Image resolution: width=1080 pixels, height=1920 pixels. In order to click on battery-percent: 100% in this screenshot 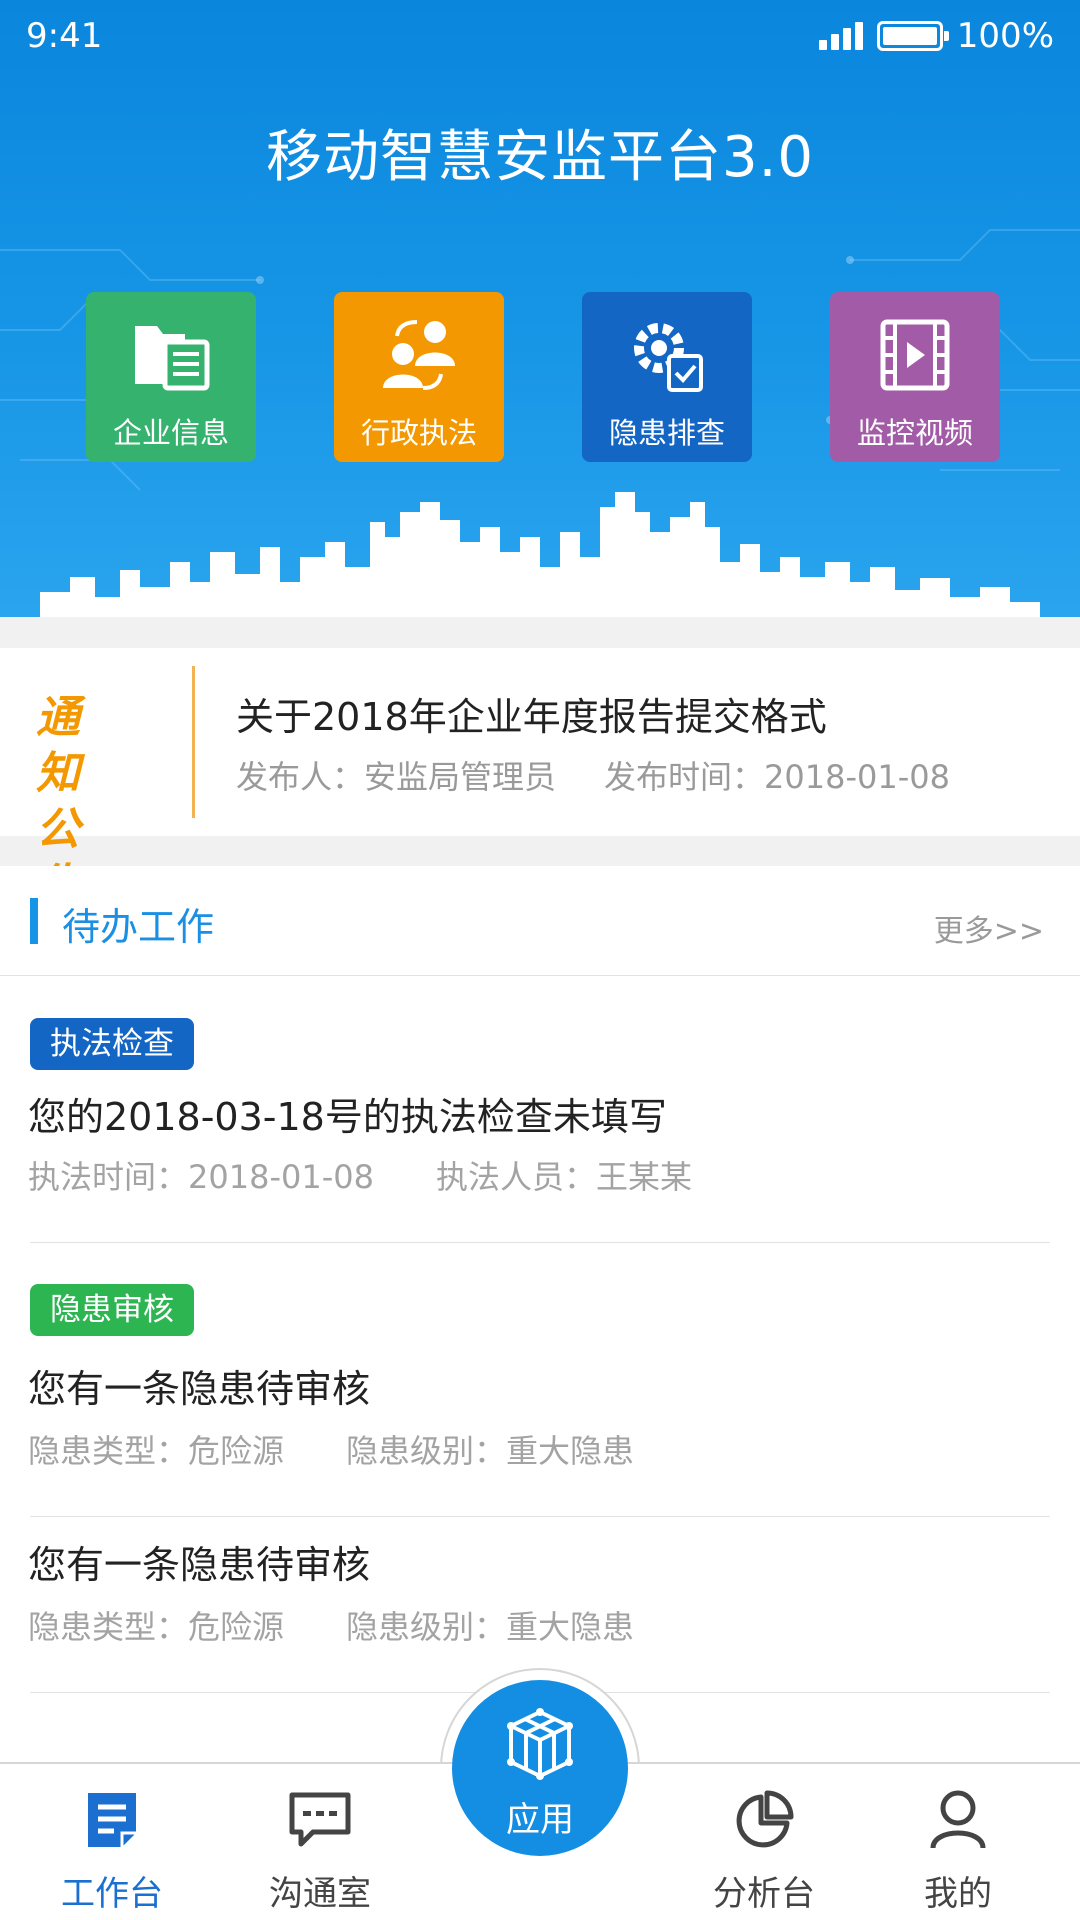, I will do `click(1005, 36)`.